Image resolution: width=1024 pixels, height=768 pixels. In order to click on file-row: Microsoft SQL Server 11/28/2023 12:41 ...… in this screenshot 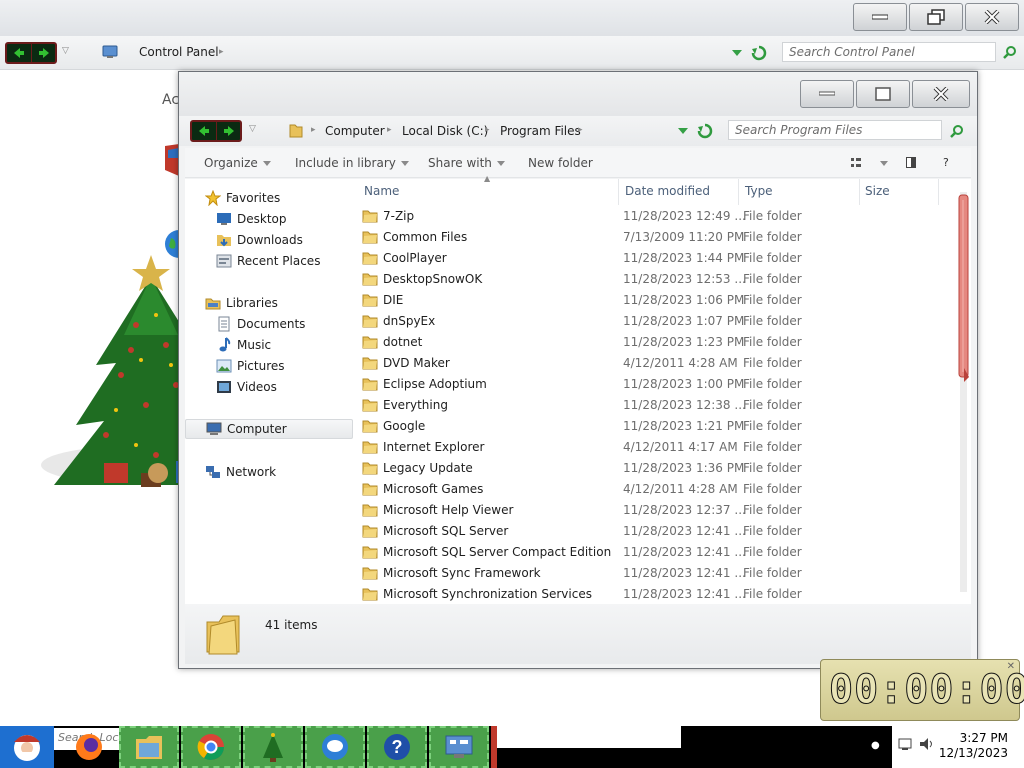, I will do `click(648, 531)`.